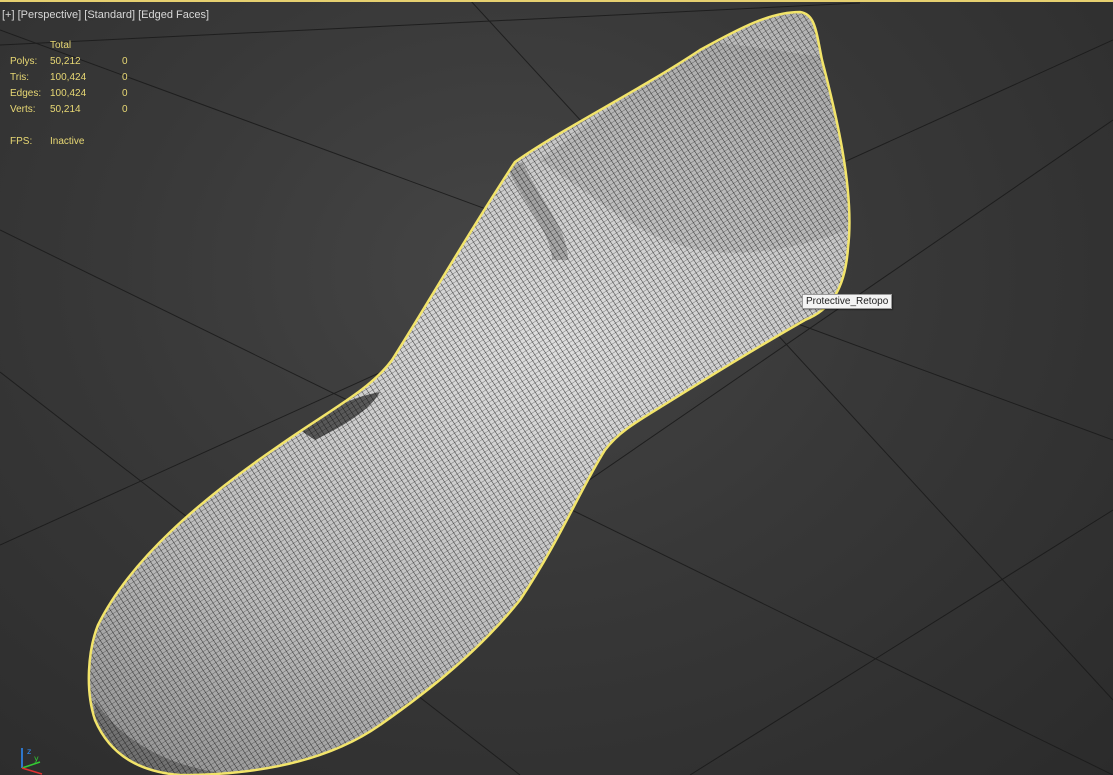 The height and width of the screenshot is (775, 1113). Describe the element at coordinates (32, 761) in the screenshot. I see `axis-tripod-gizmo: z y` at that location.